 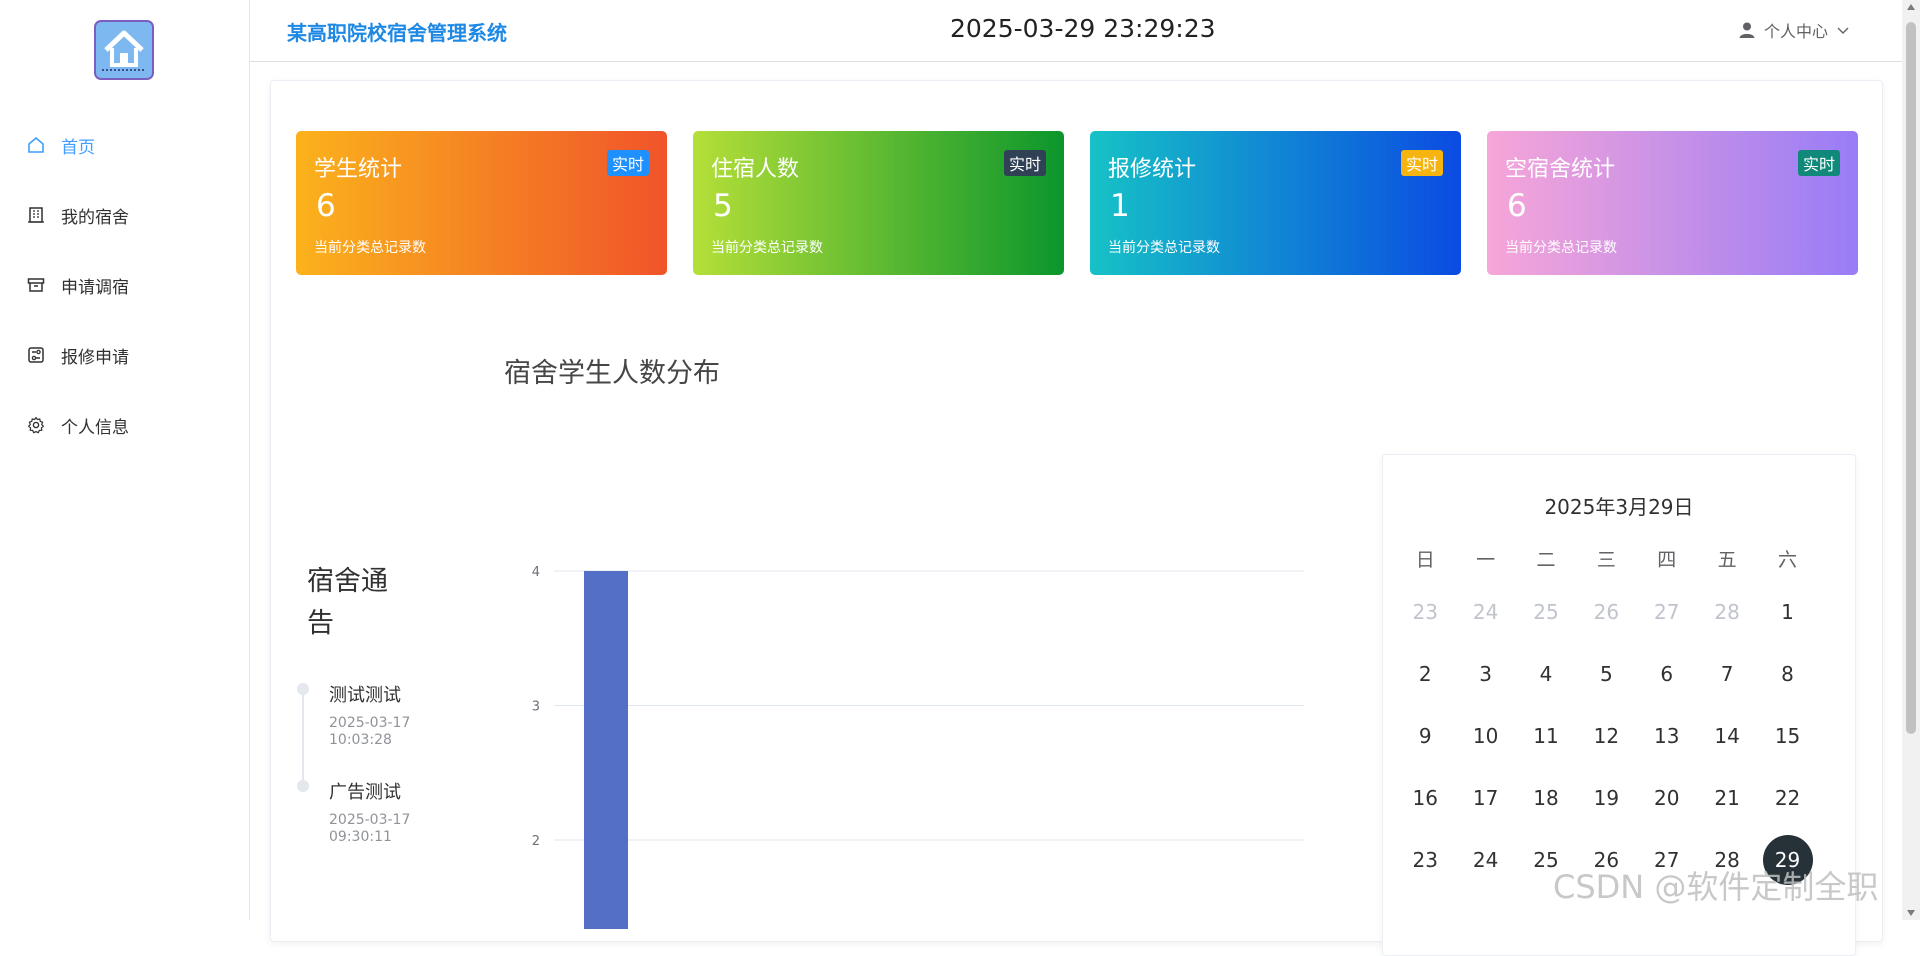 I want to click on calendar-day: 9, so click(x=1425, y=736).